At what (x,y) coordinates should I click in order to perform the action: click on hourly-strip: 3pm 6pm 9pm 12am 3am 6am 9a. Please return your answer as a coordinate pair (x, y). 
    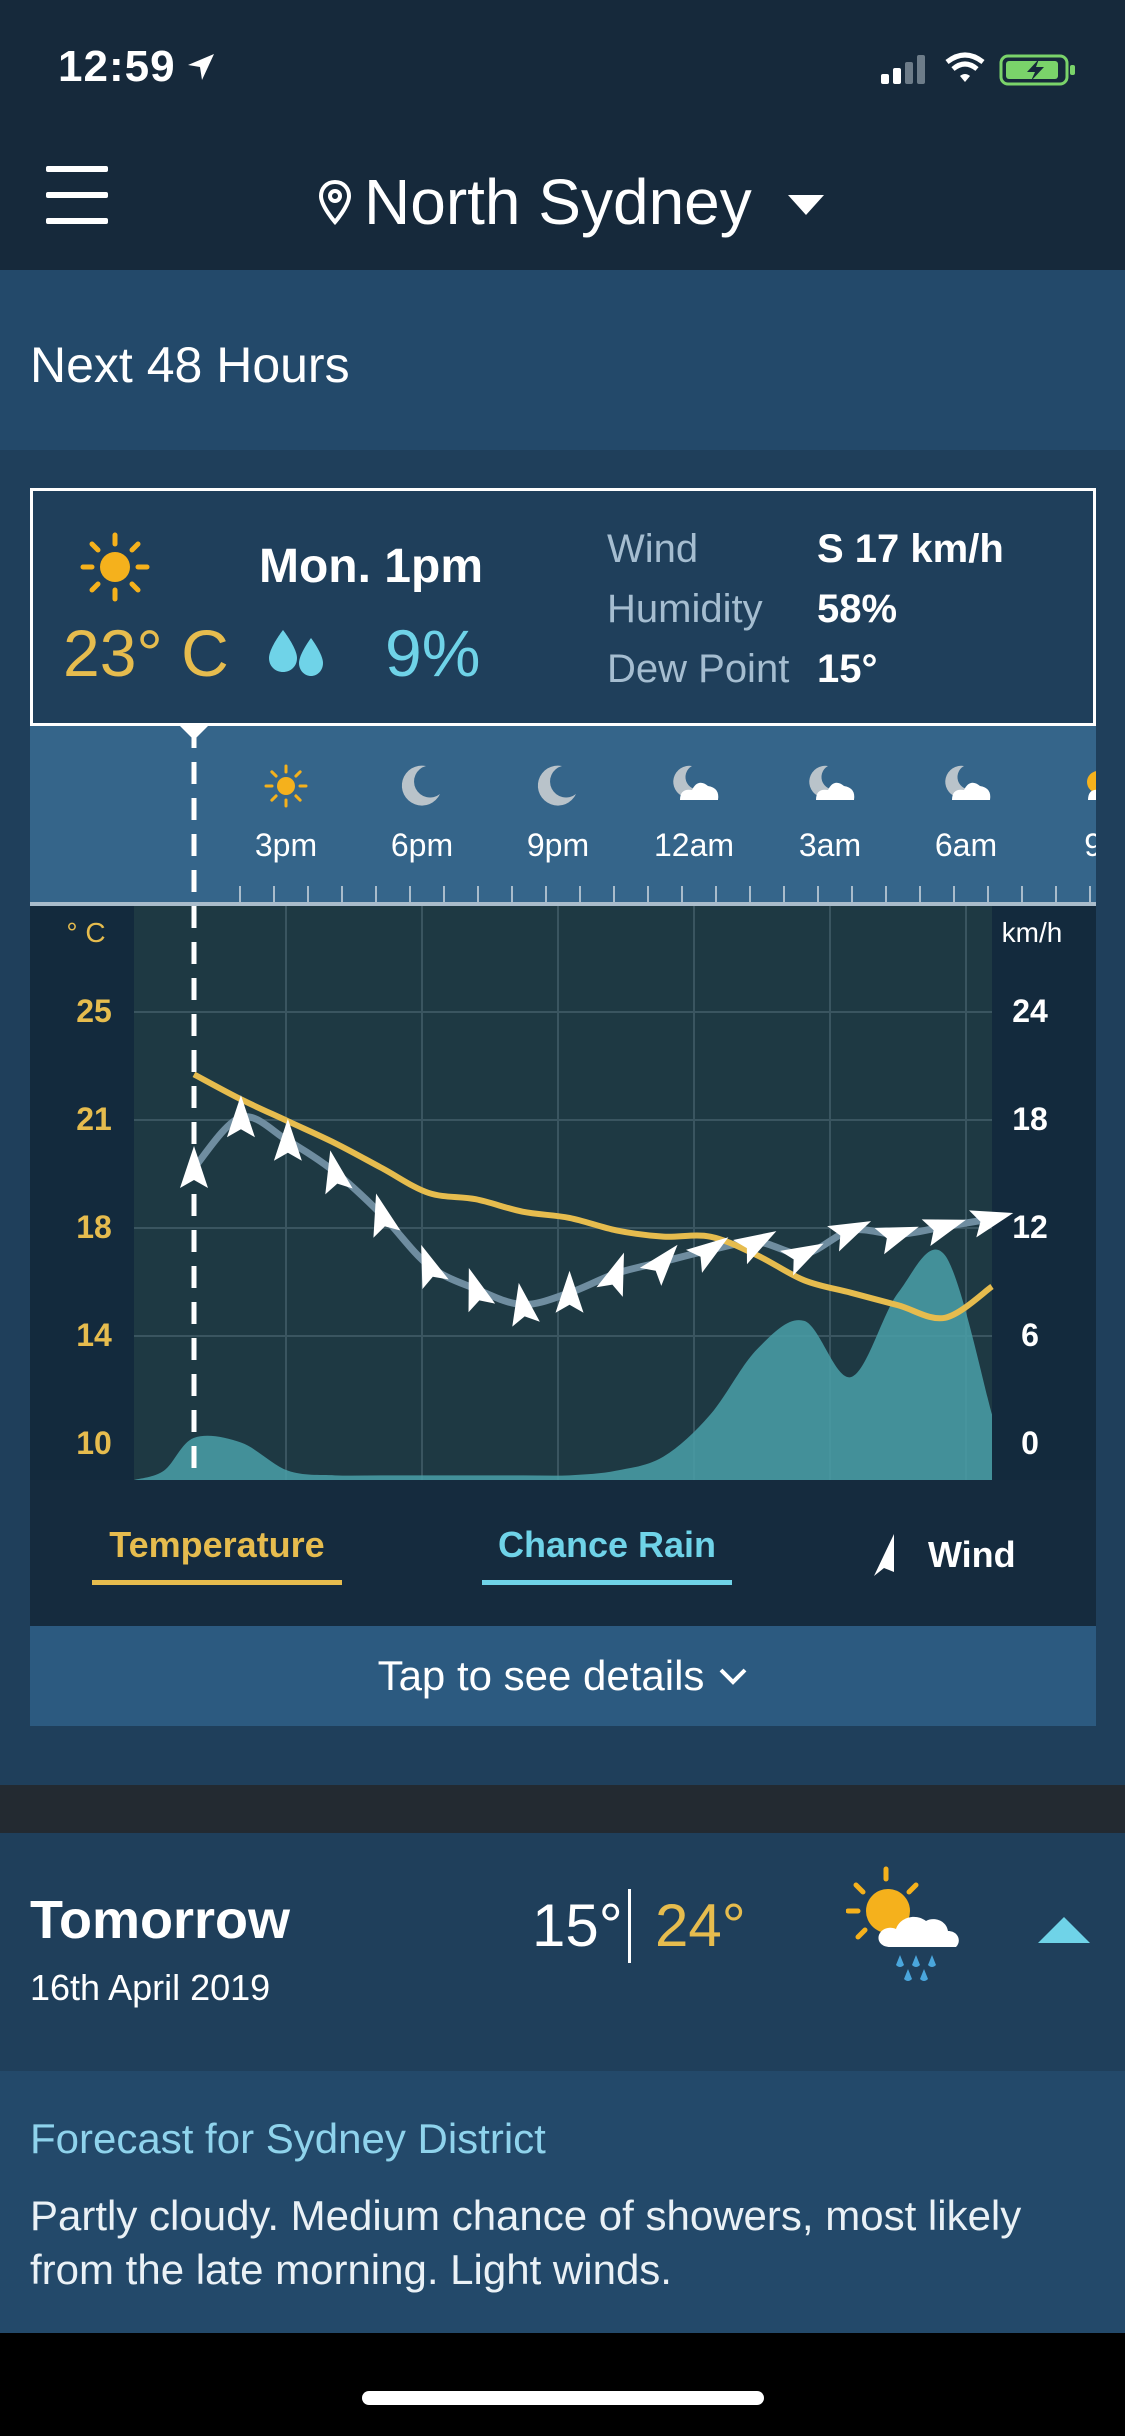
    Looking at the image, I should click on (577, 816).